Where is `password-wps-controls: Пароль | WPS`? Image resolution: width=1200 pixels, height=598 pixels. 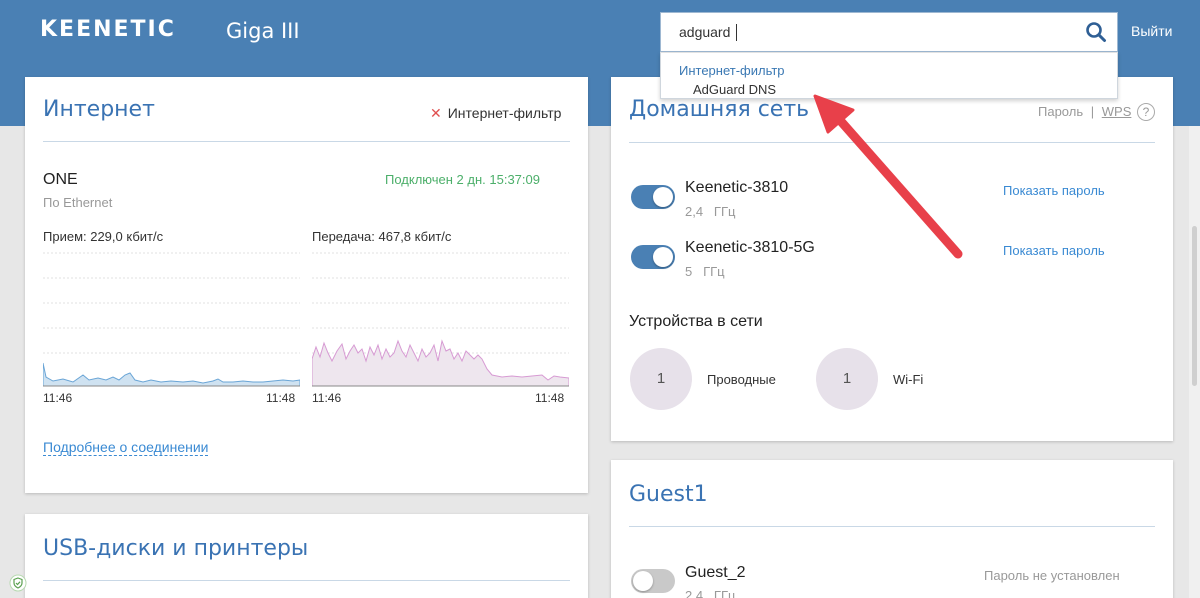 password-wps-controls: Пароль | WPS is located at coordinates (1084, 111).